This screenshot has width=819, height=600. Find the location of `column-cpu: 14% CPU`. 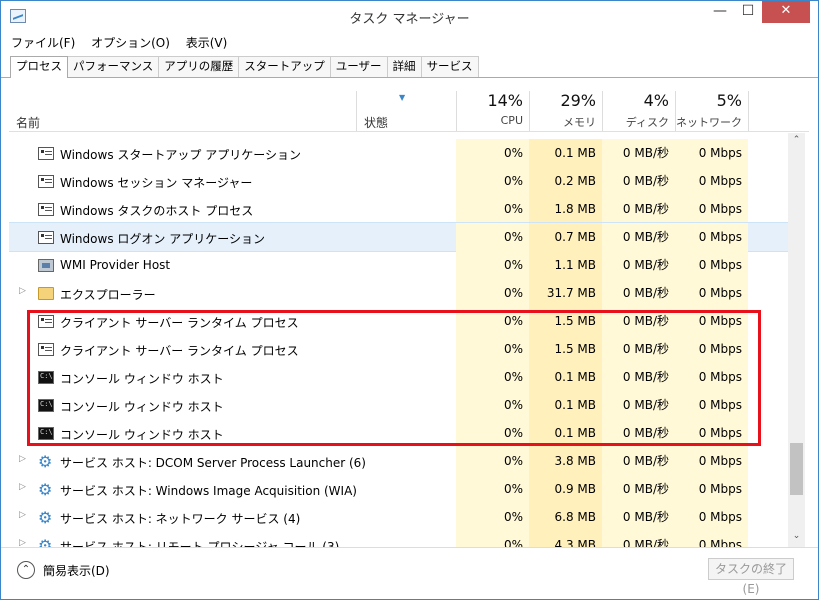

column-cpu: 14% CPU is located at coordinates (492, 111).